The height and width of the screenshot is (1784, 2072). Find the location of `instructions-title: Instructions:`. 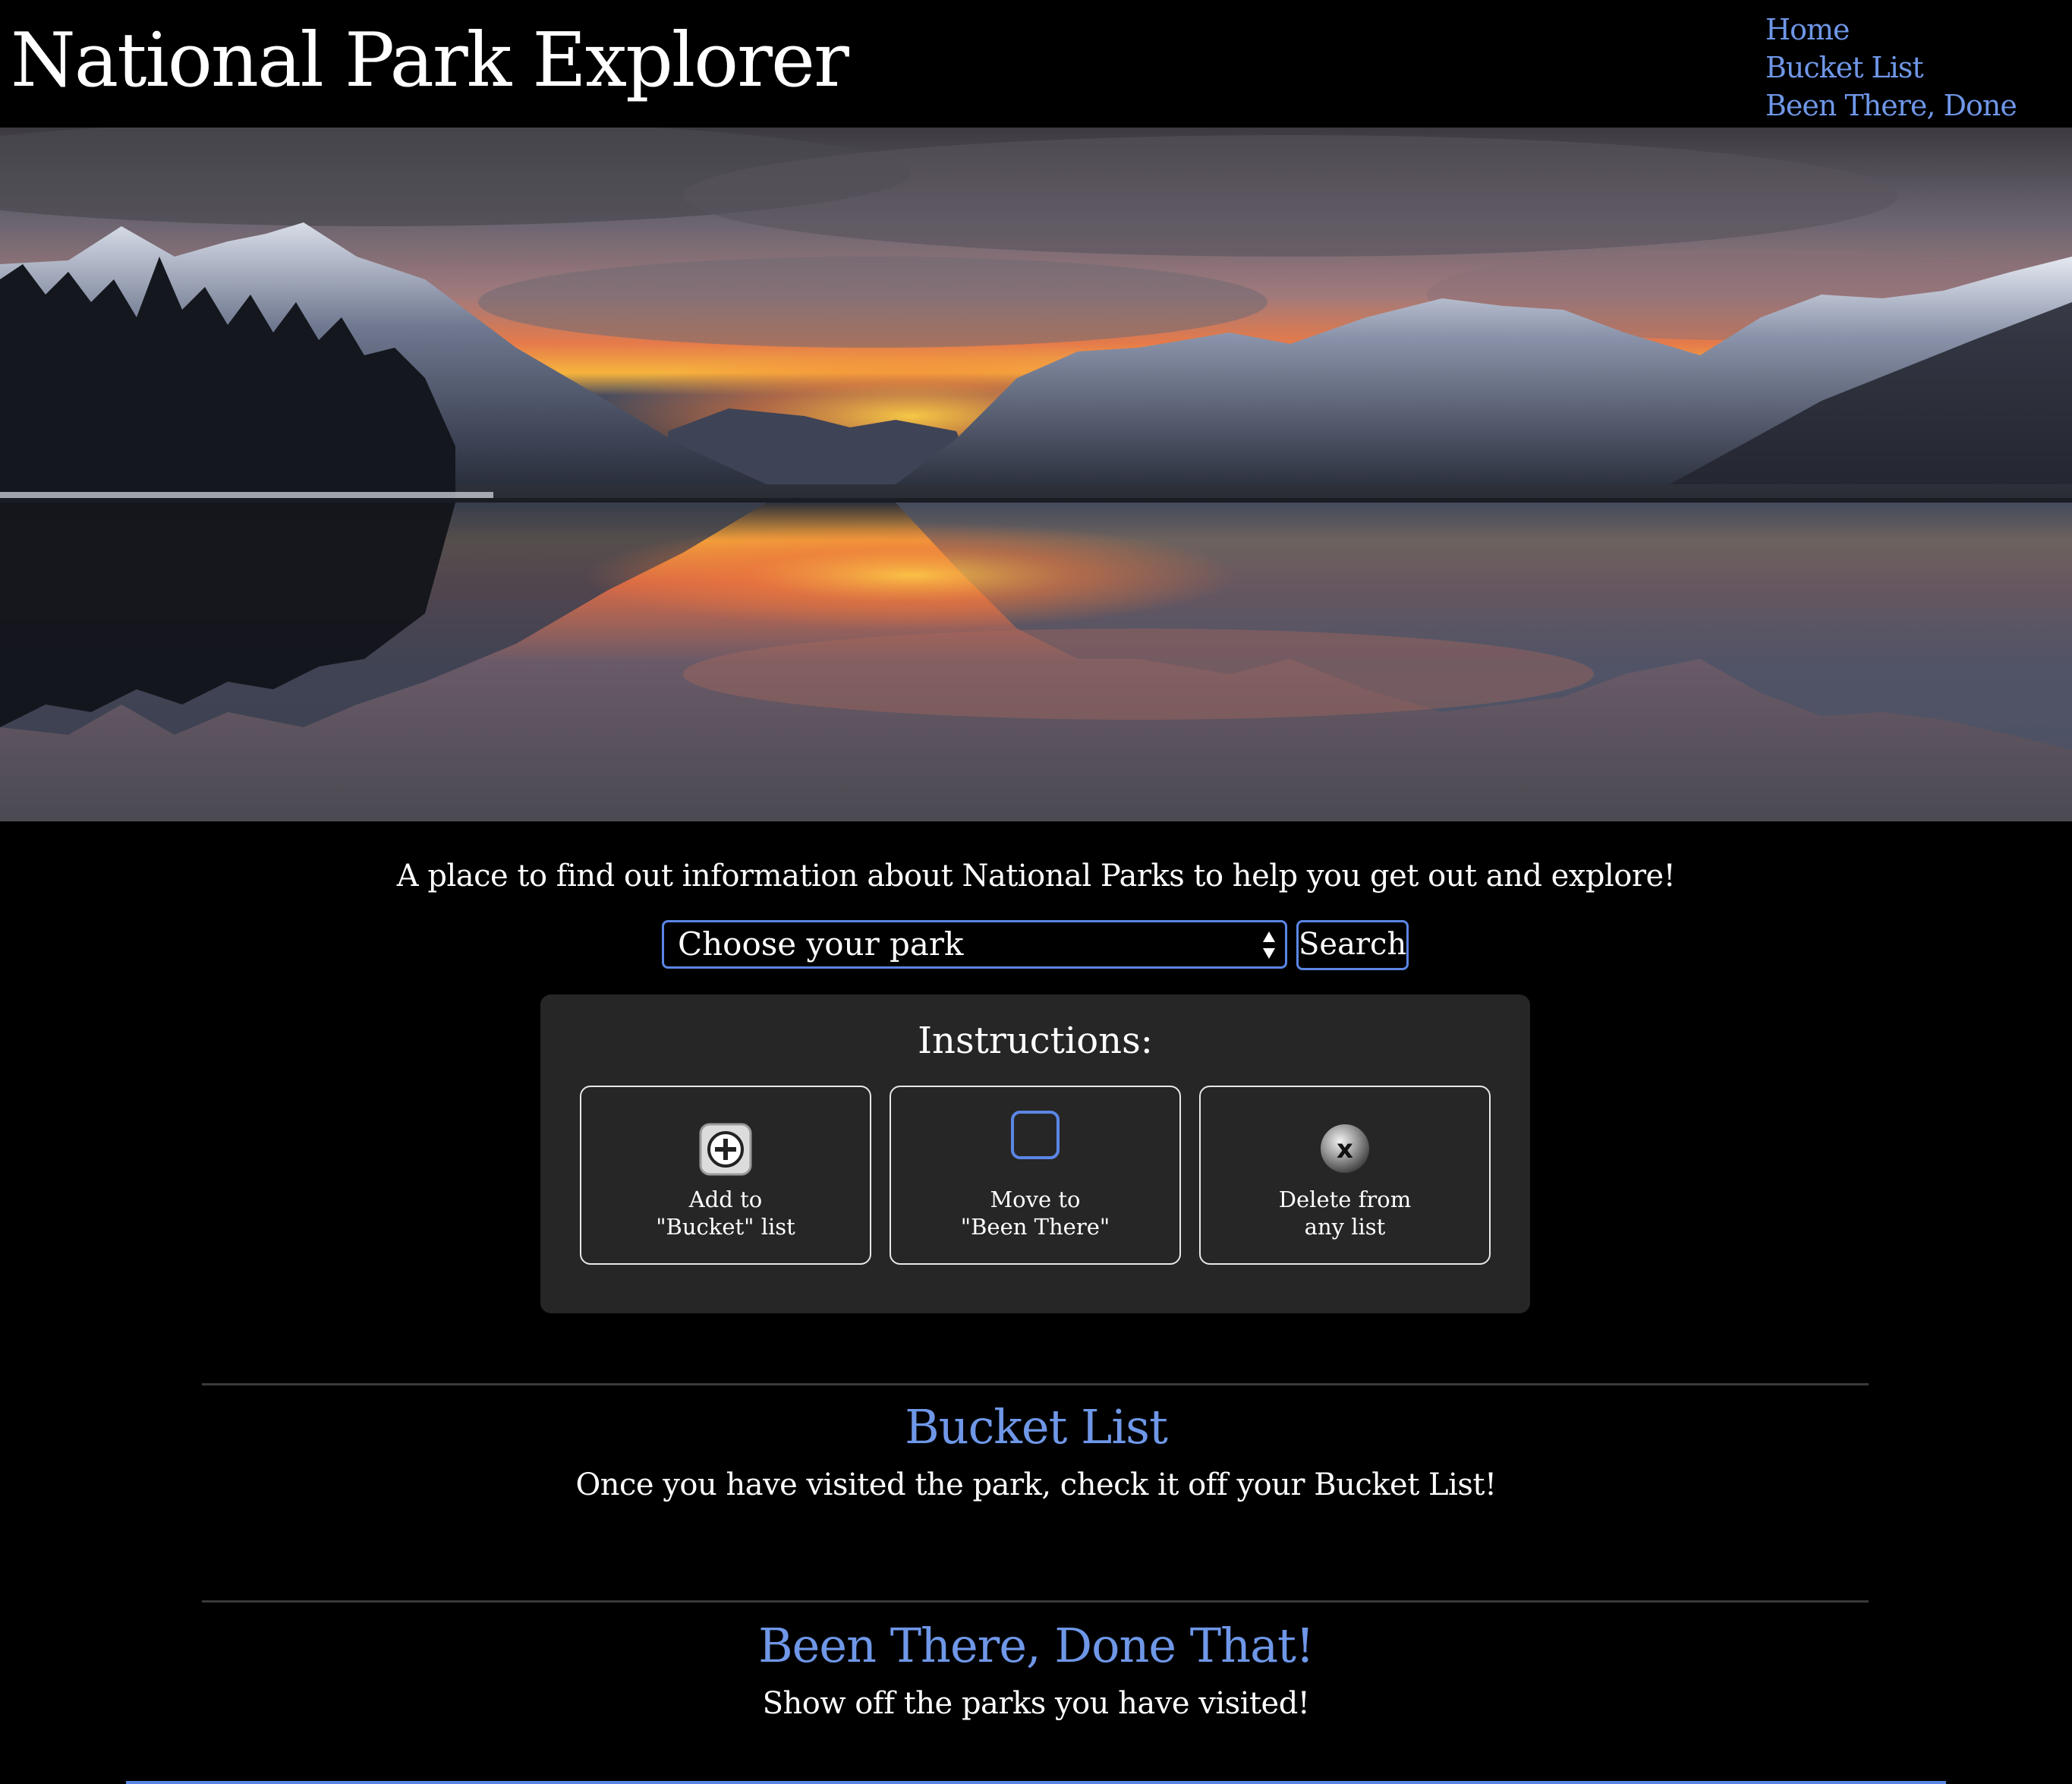

instructions-title: Instructions: is located at coordinates (1035, 1041).